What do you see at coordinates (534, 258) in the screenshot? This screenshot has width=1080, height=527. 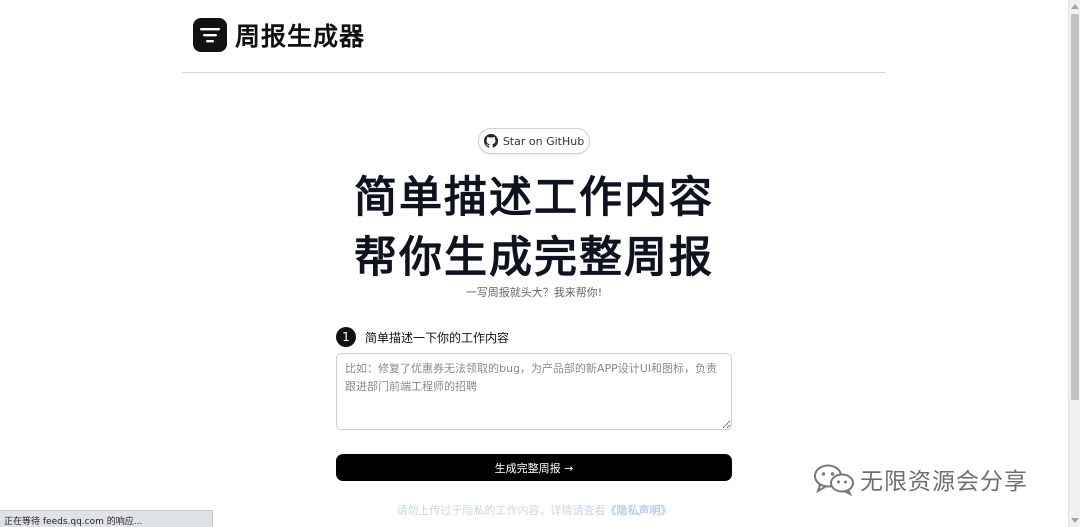 I see `headline-line-2: 帮你生成完整周报` at bounding box center [534, 258].